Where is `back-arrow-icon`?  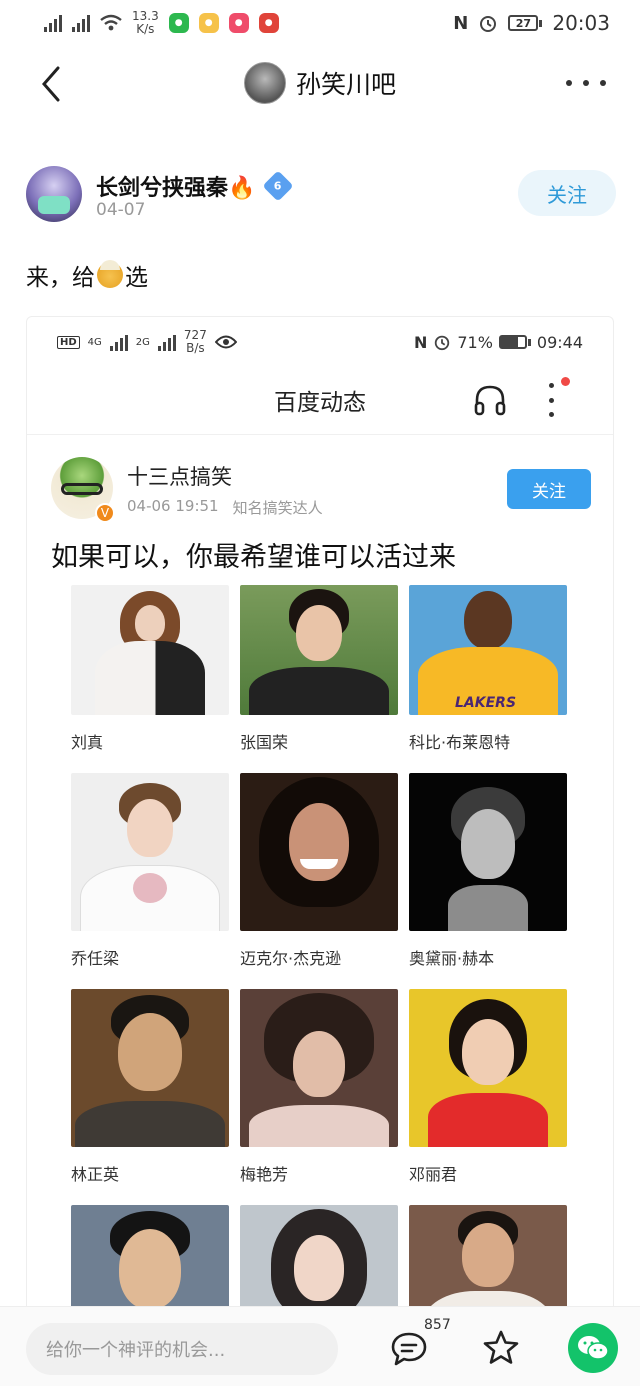 back-arrow-icon is located at coordinates (53, 84).